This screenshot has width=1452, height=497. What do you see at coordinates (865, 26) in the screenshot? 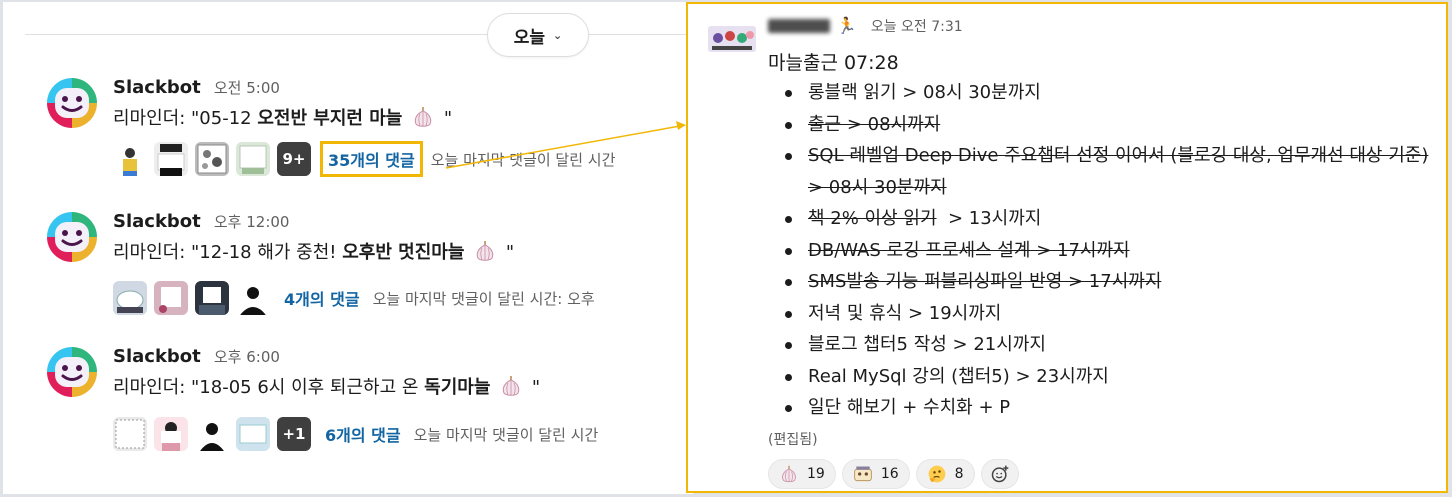
I see `thread-message-header: 🏃 오늘 오전 7:31` at bounding box center [865, 26].